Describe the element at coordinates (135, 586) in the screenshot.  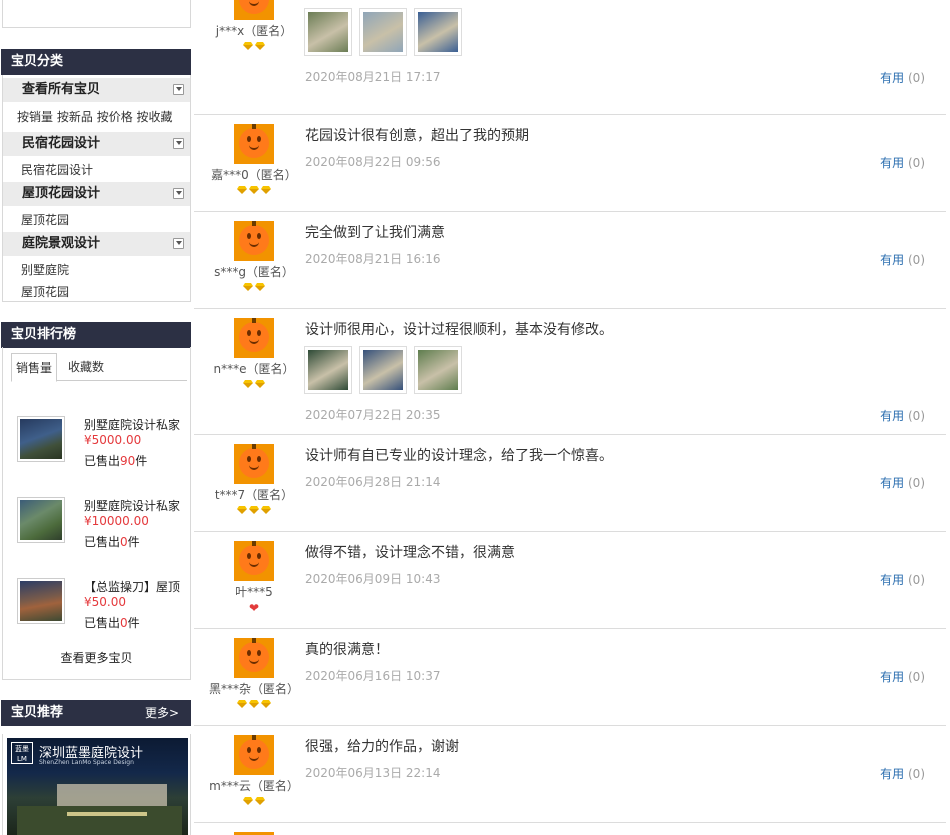
I see `product-title: 【总监操刀】屋顶` at that location.